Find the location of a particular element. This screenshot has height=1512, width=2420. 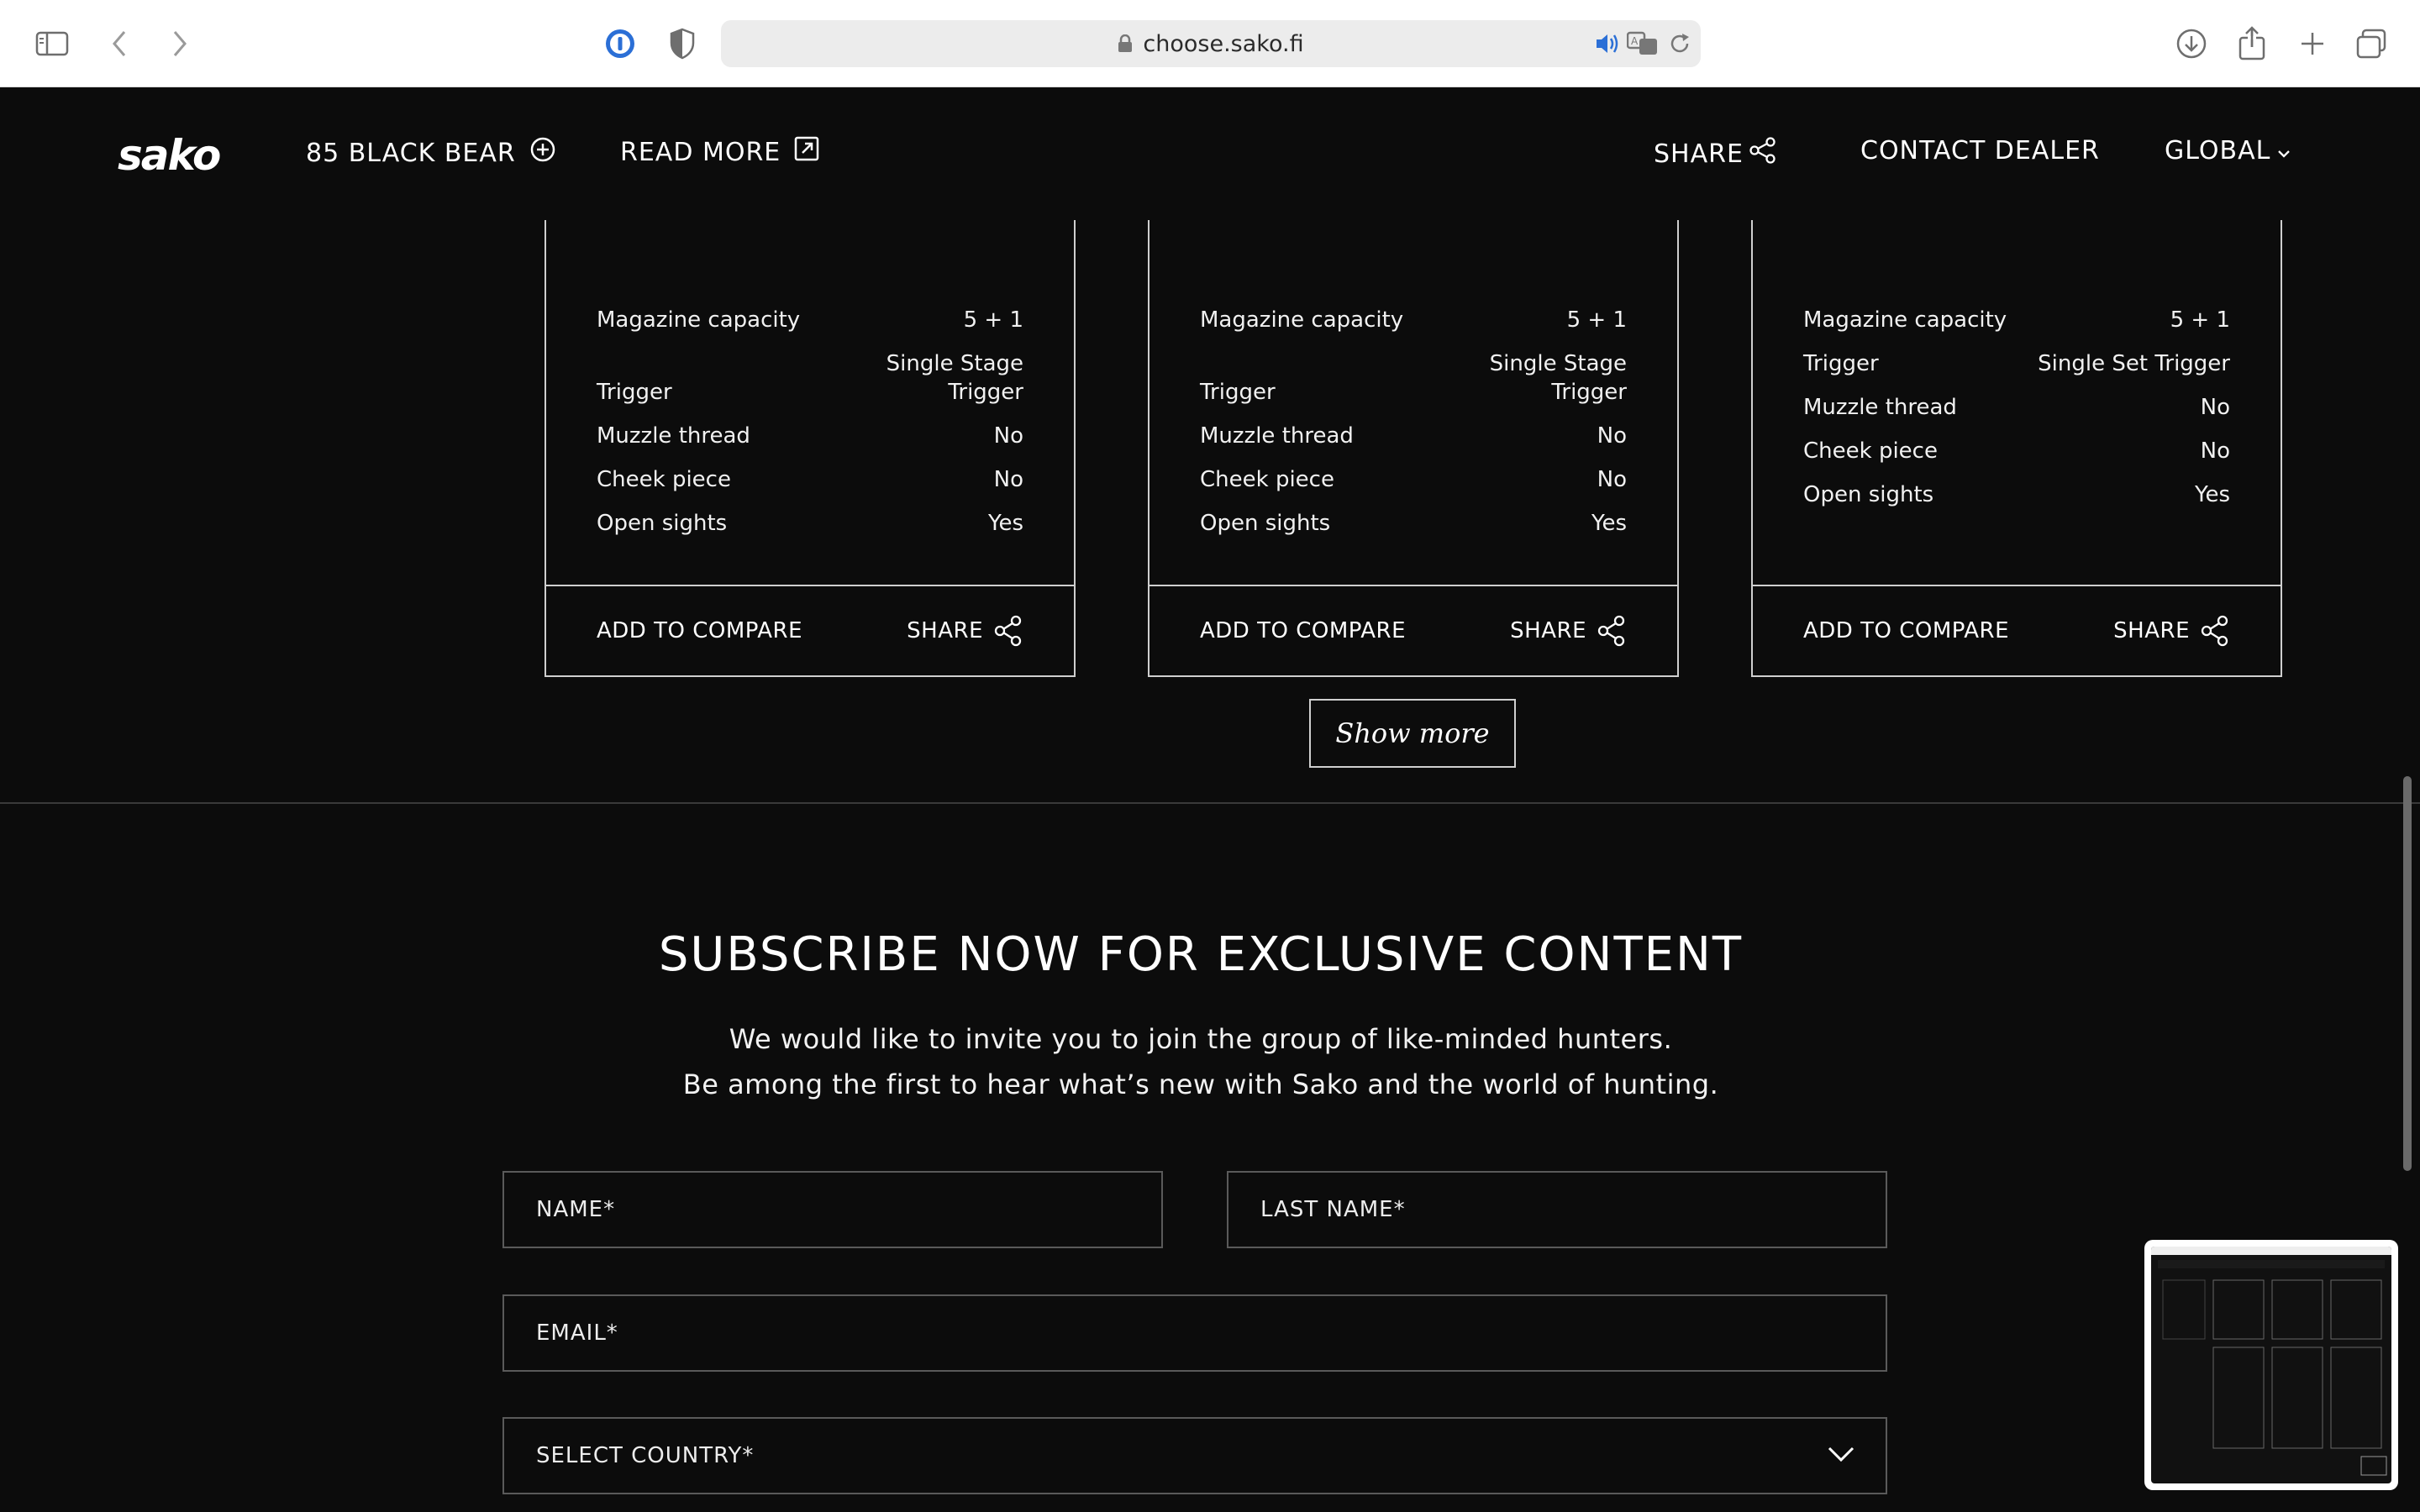

lock-icon is located at coordinates (1125, 43).